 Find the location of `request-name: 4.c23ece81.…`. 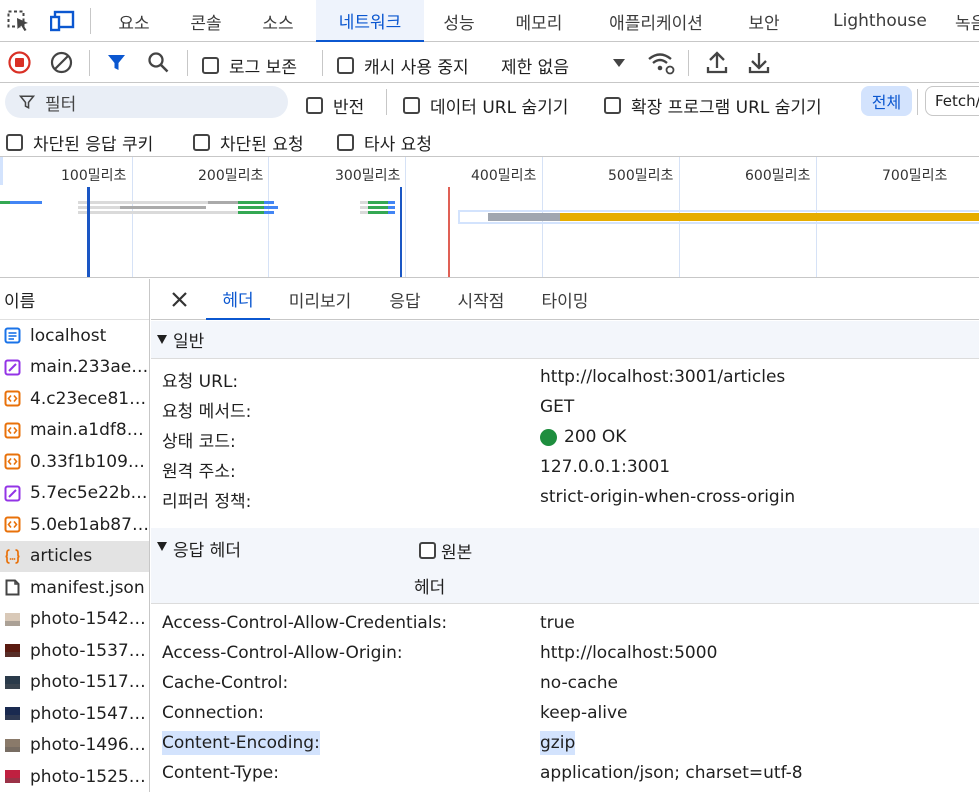

request-name: 4.c23ece81.… is located at coordinates (89, 398).